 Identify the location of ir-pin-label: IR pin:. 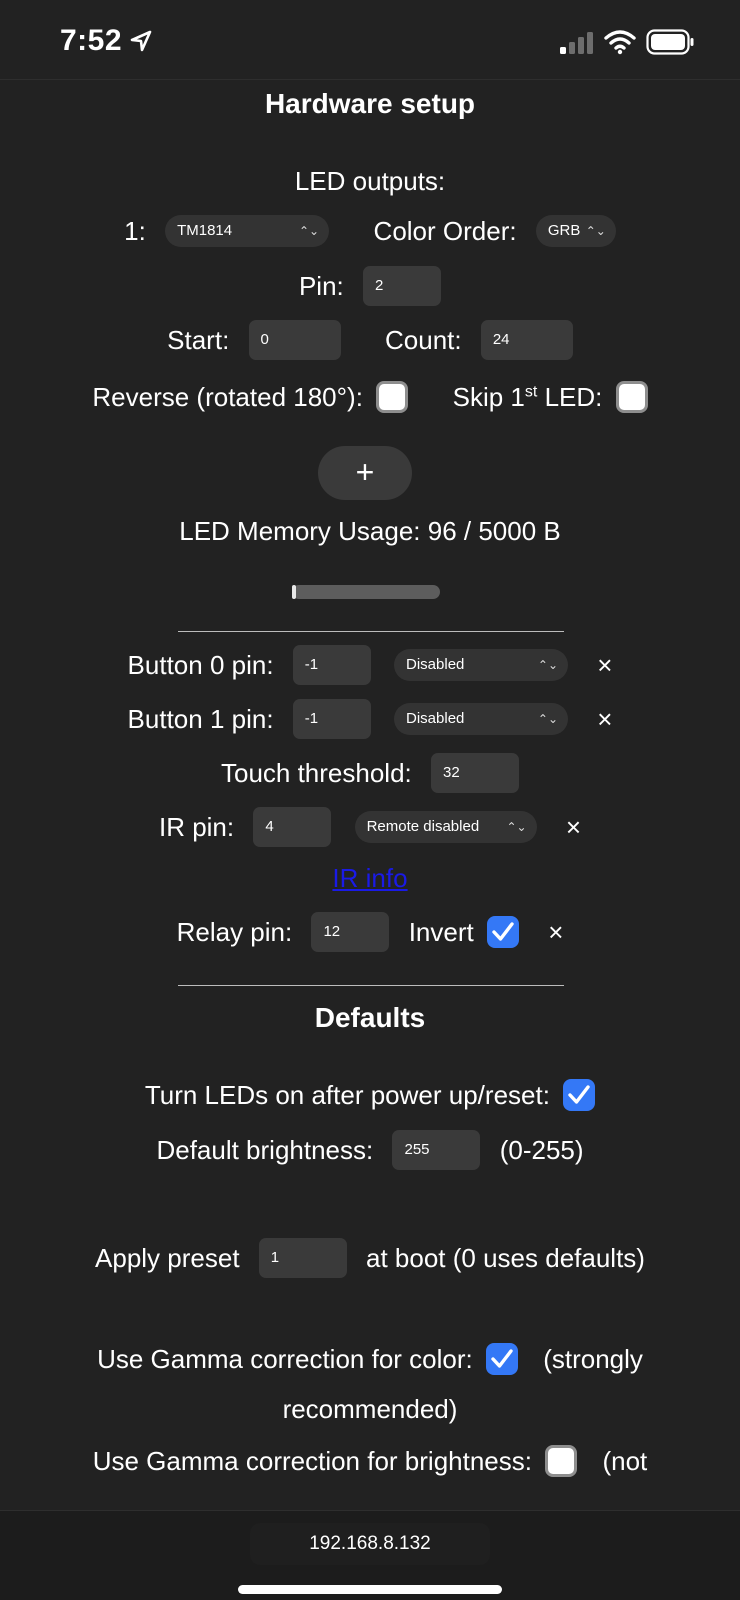
(196, 826).